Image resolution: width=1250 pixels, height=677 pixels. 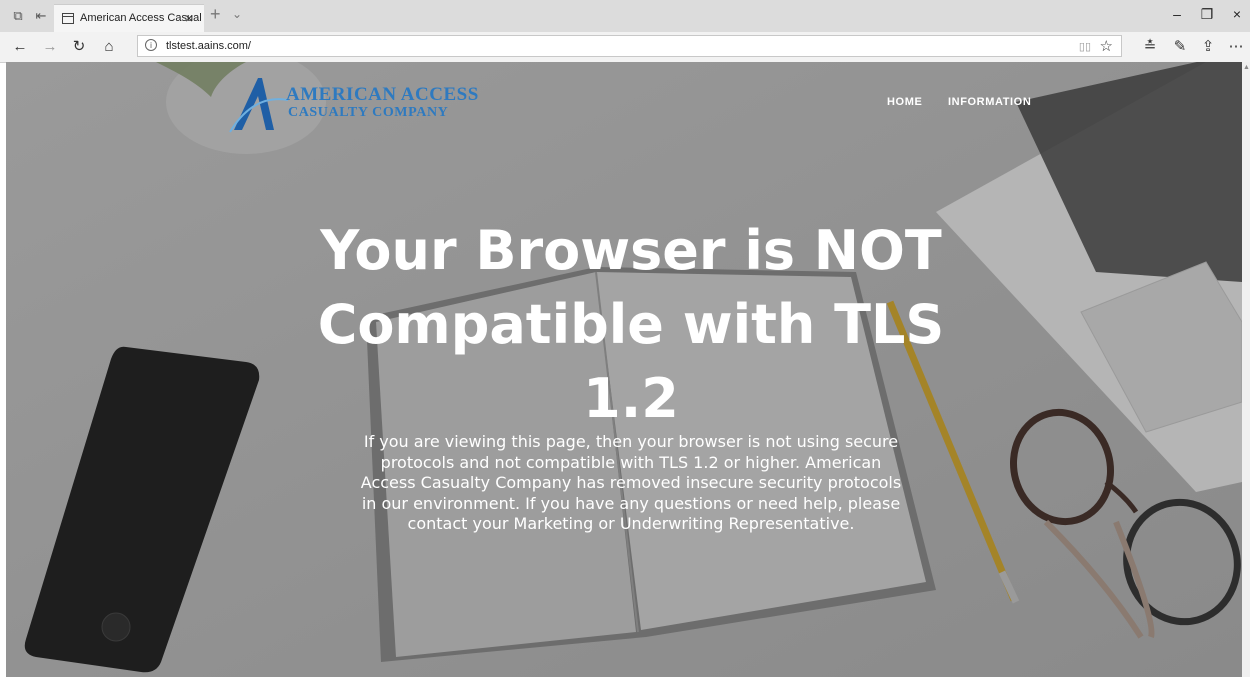 I want to click on tab-close-icon: ×, so click(x=189, y=18).